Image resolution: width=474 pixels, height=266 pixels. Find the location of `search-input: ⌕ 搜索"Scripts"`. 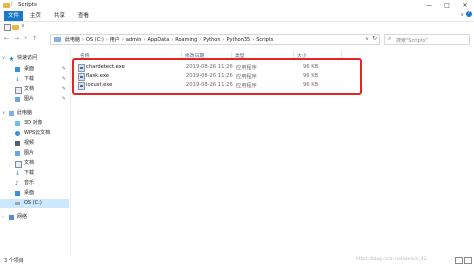

search-input: ⌕ 搜索"Scripts" is located at coordinates (427, 39).